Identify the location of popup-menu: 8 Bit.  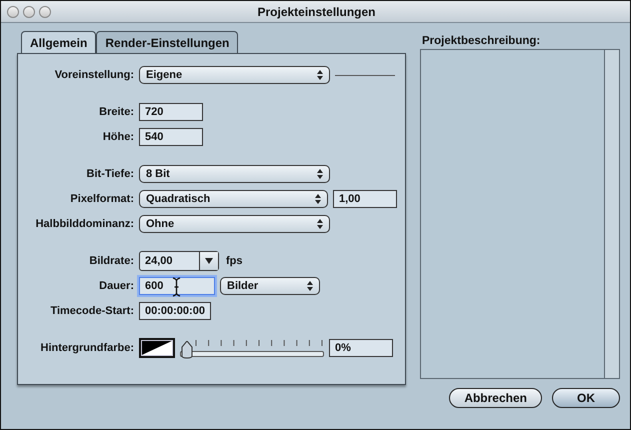
(234, 174).